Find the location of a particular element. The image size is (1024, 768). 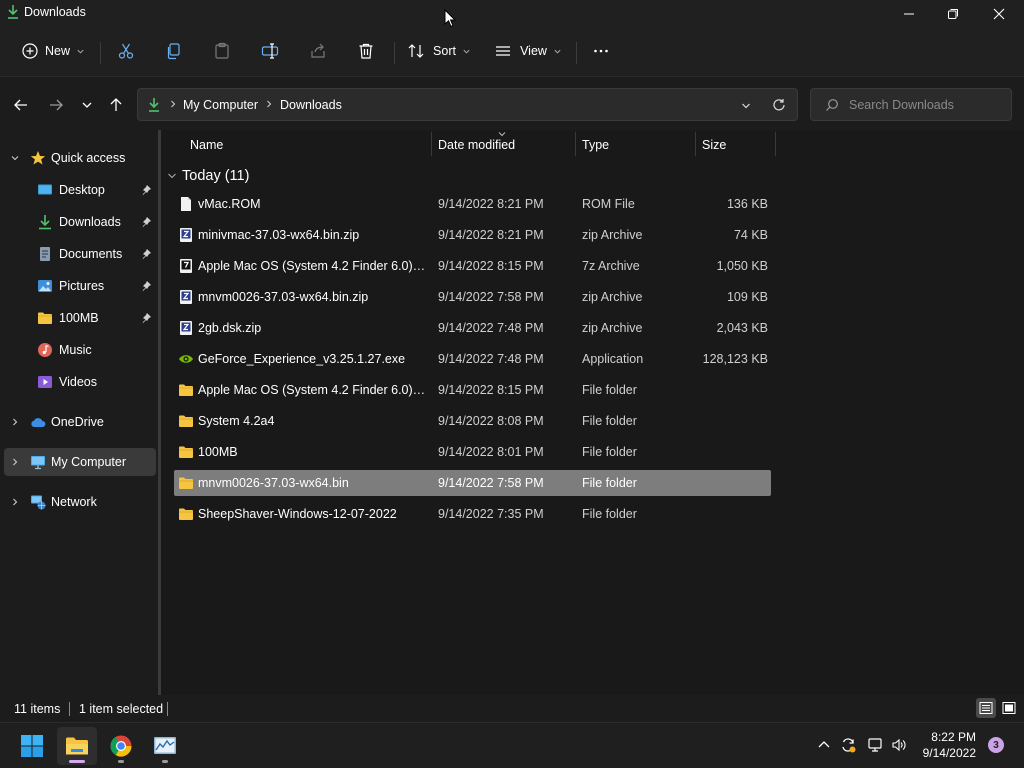

sidebar-item-100mb: 100MB is located at coordinates (80, 318).